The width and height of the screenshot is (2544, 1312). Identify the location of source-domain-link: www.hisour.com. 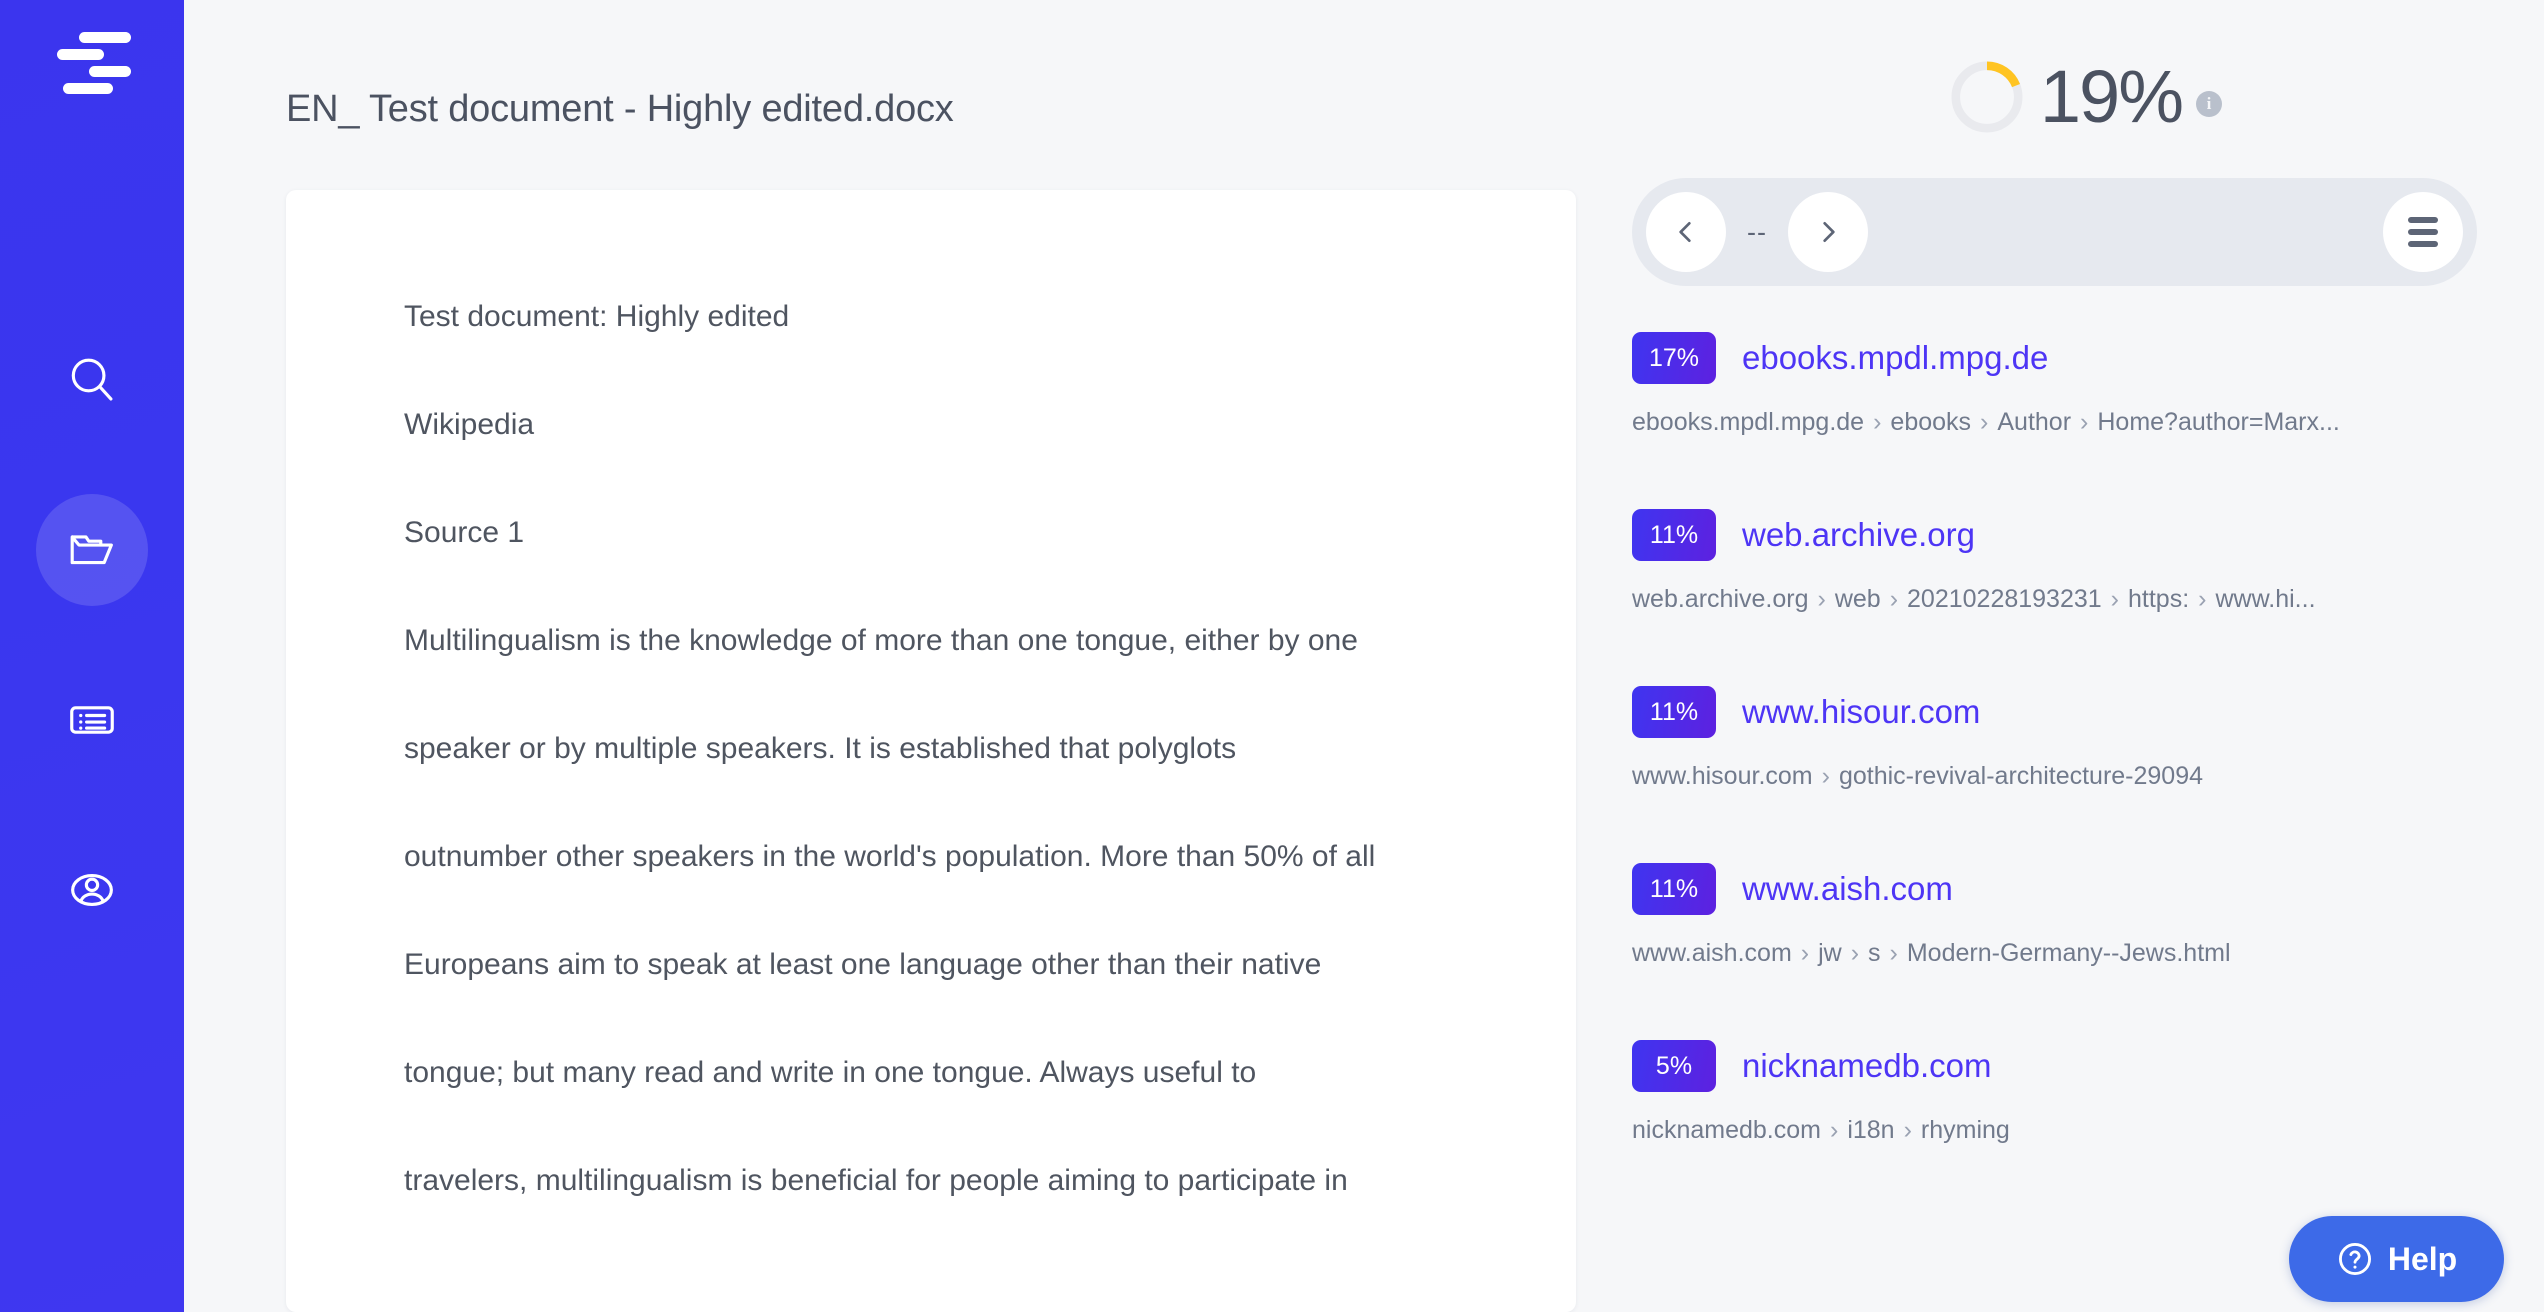
(1861, 712).